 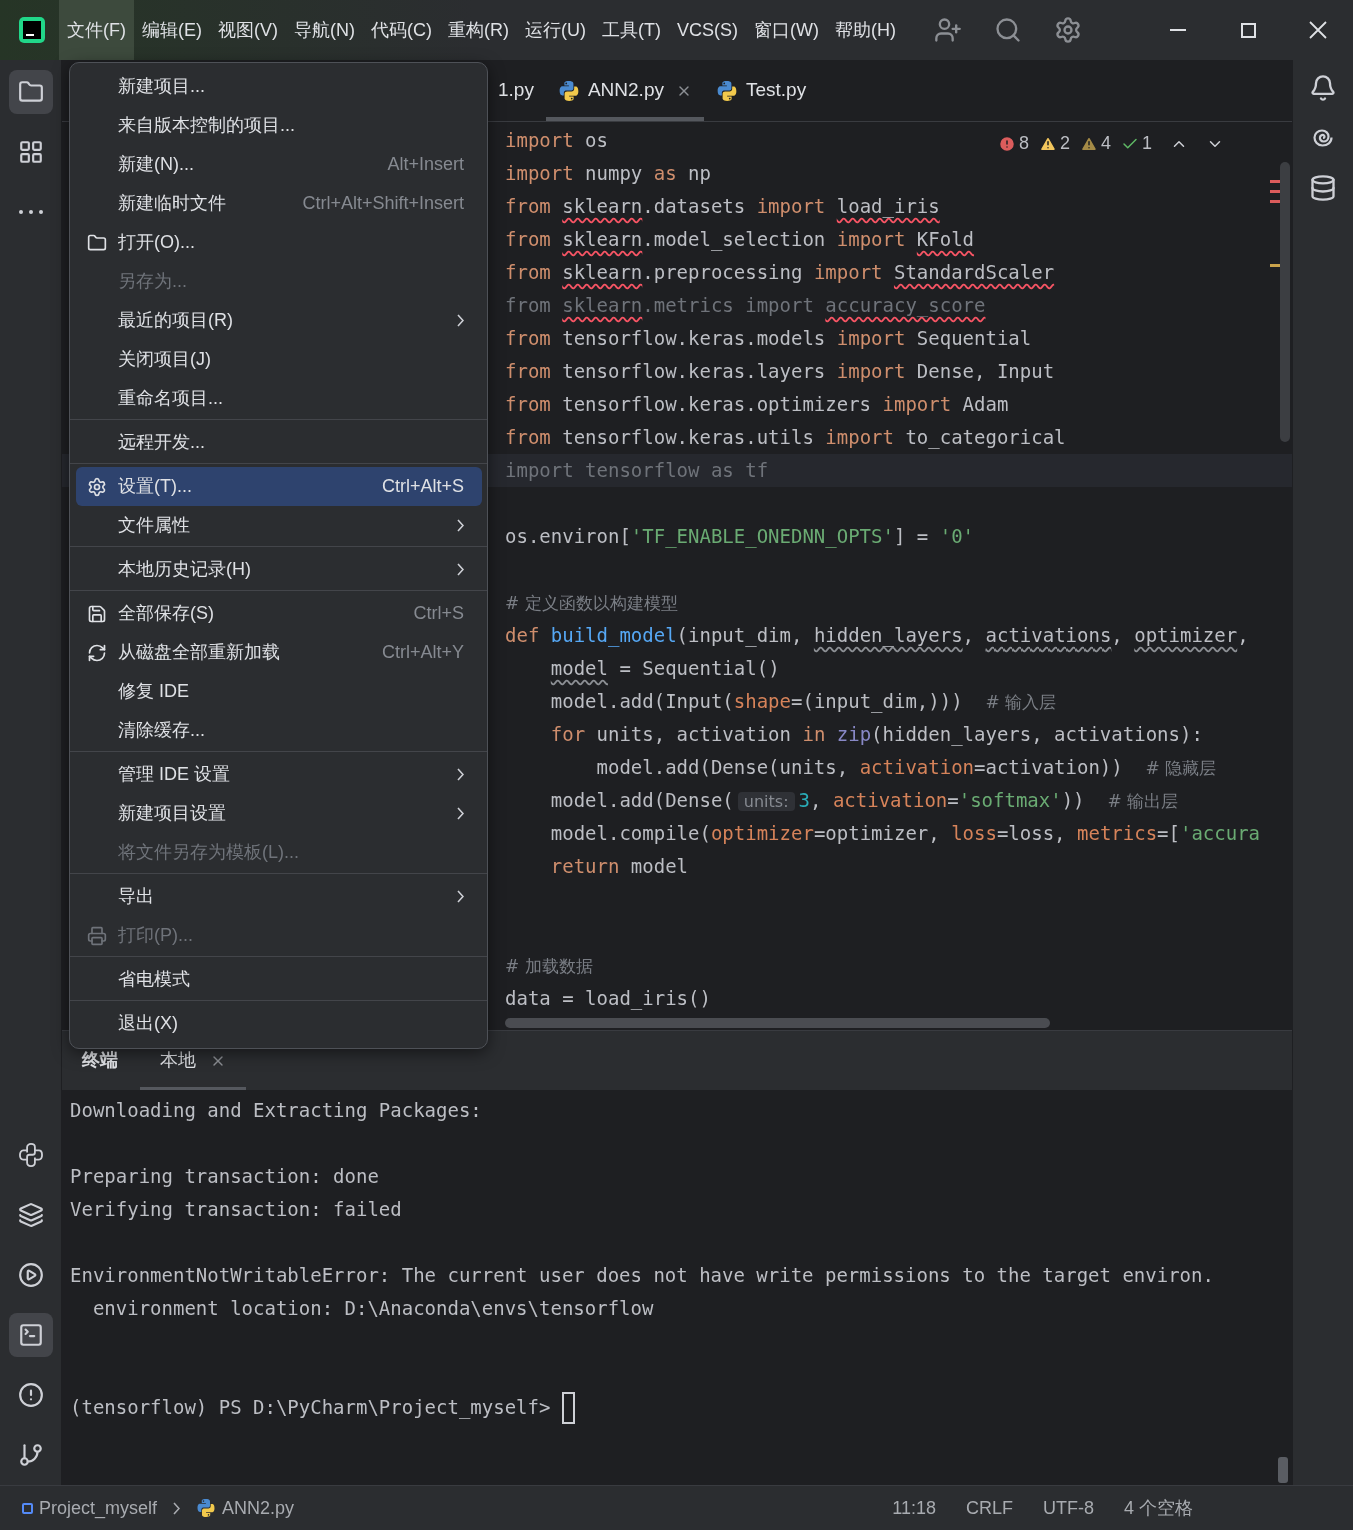 I want to click on terminal-line: Preparing transaction: done, so click(x=225, y=1177).